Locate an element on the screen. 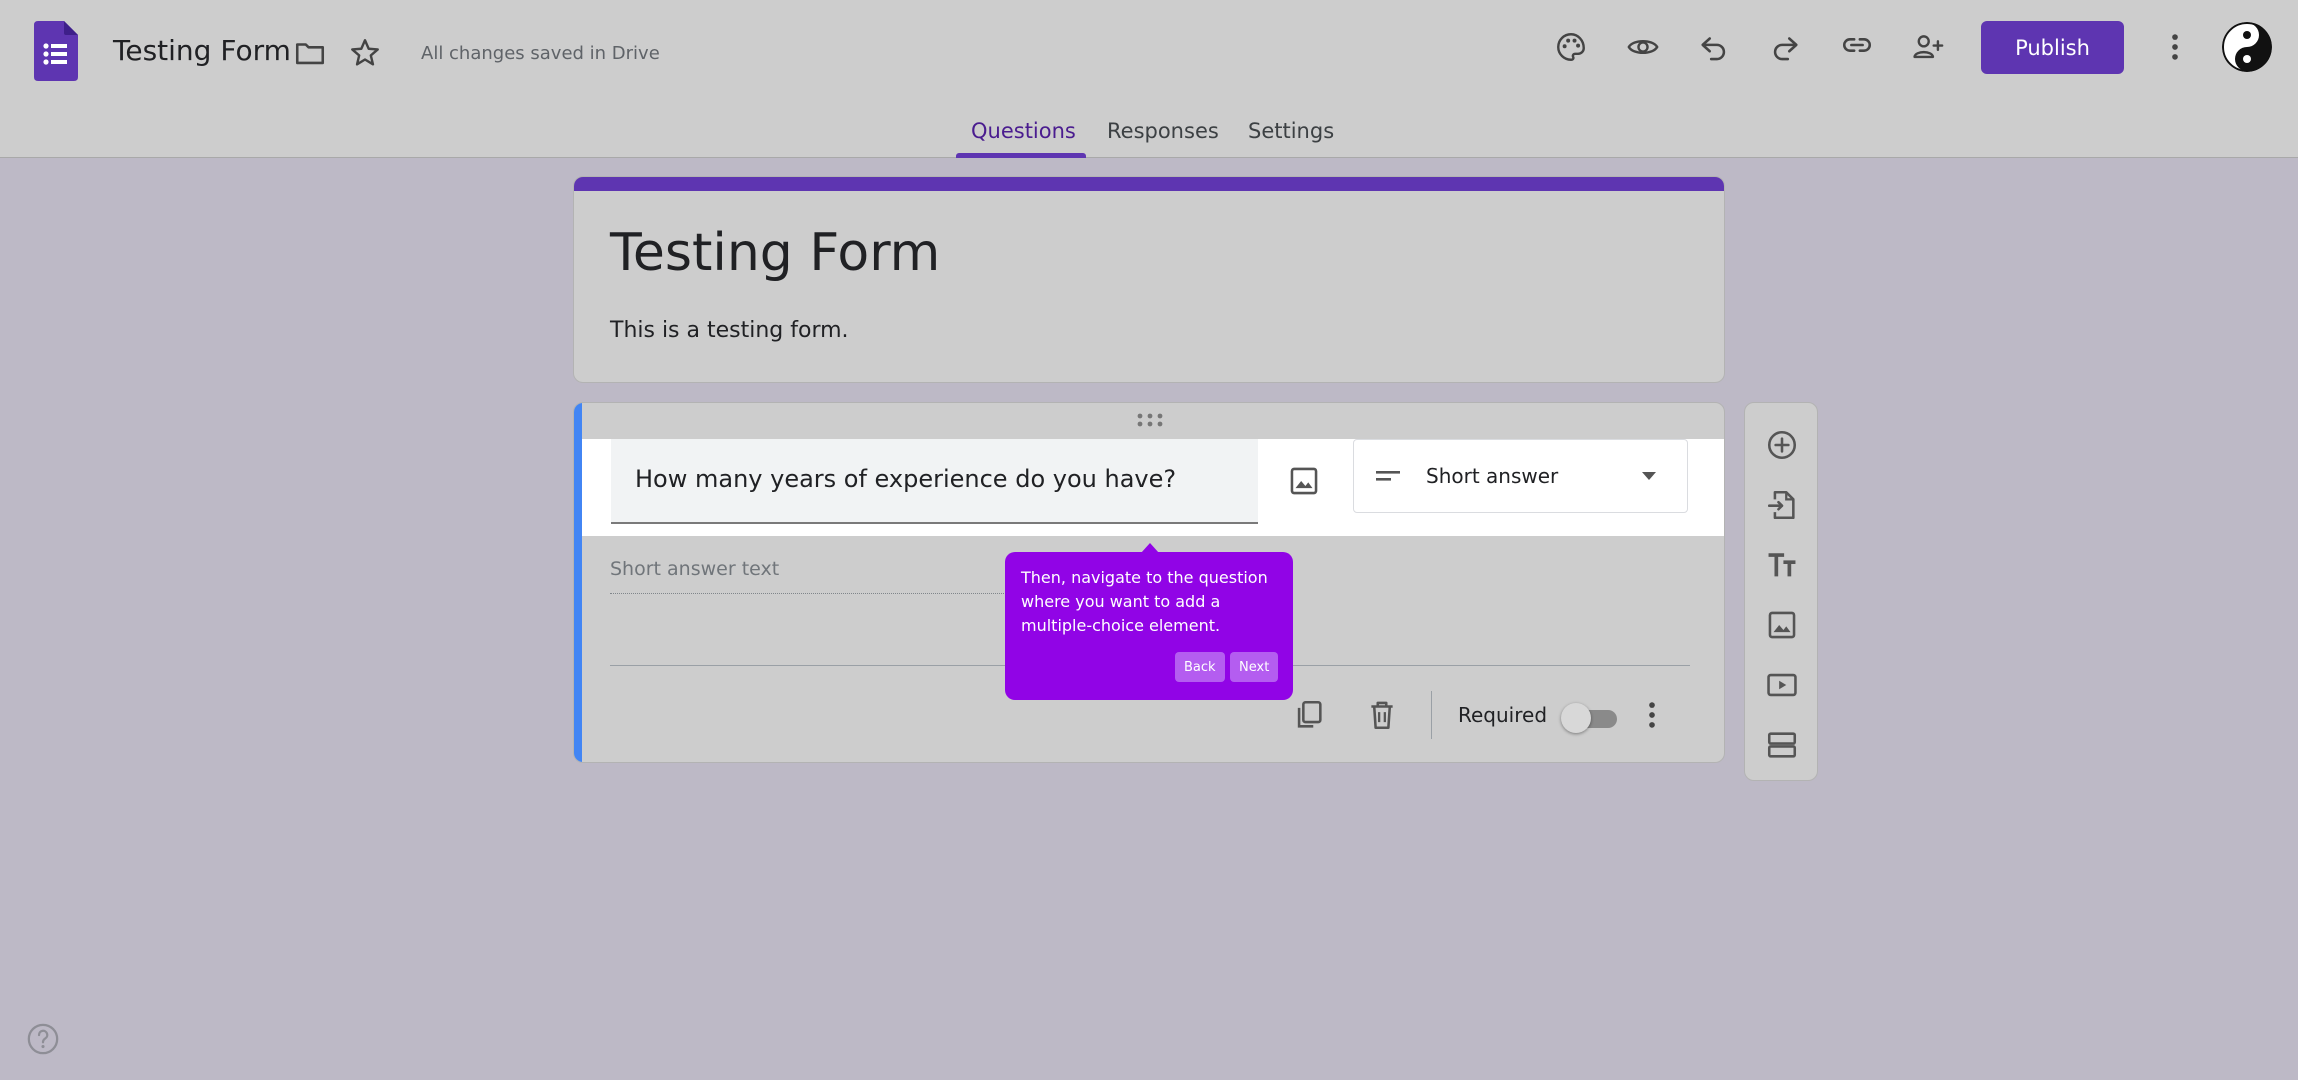  tooltip-arrow is located at coordinates (1150, 548).